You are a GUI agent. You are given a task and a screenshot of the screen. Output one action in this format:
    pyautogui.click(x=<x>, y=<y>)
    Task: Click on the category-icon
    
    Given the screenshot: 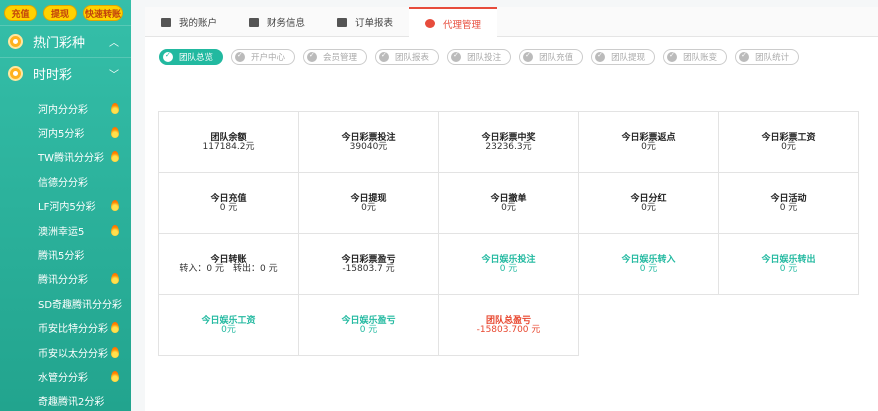 What is the action you would take?
    pyautogui.click(x=15, y=41)
    